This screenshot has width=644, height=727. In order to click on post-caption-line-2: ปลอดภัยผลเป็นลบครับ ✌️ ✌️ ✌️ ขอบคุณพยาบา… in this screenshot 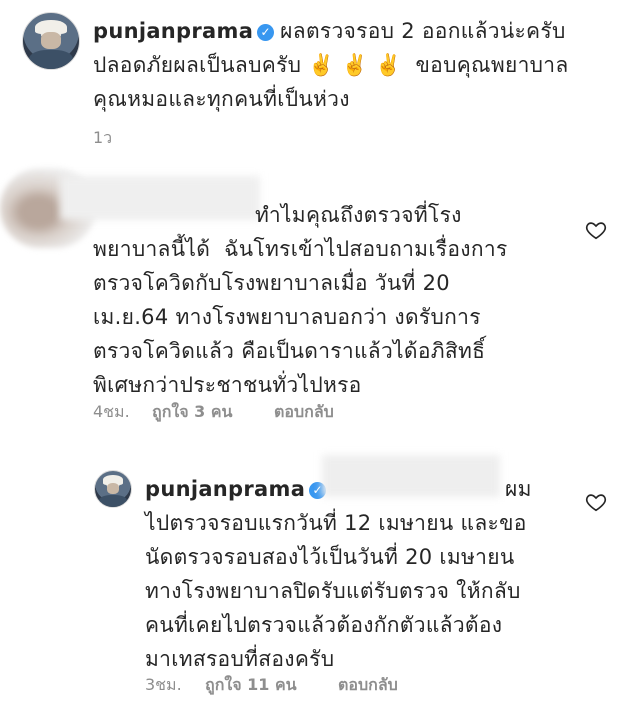, I will do `click(331, 65)`.